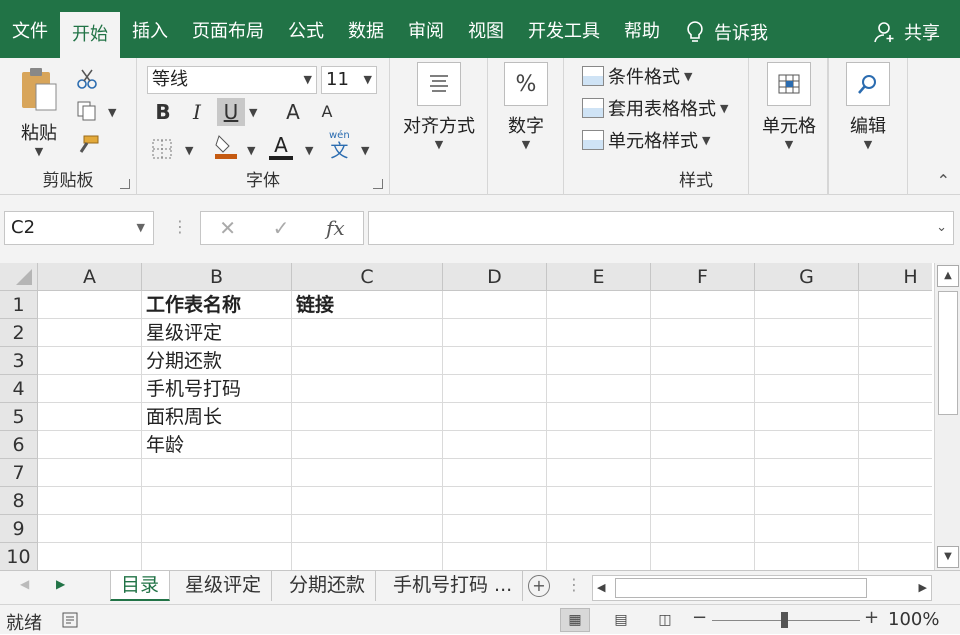  Describe the element at coordinates (599, 529) in the screenshot. I see `cell-e9` at that location.